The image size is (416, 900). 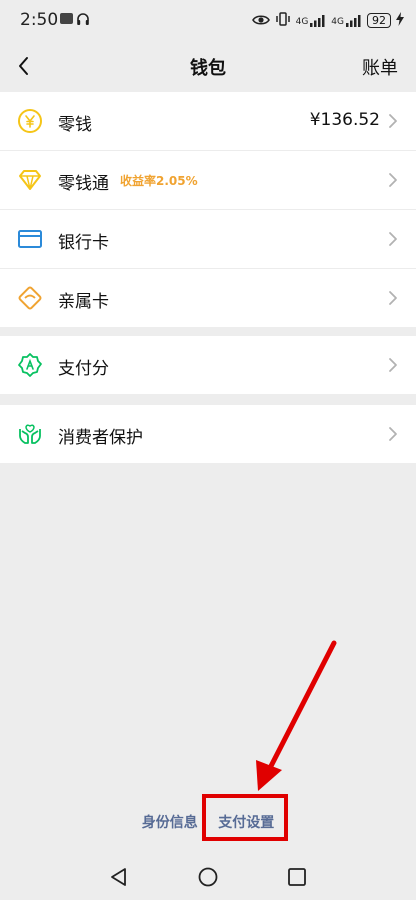 I want to click on payment-score-icon, so click(x=30, y=365).